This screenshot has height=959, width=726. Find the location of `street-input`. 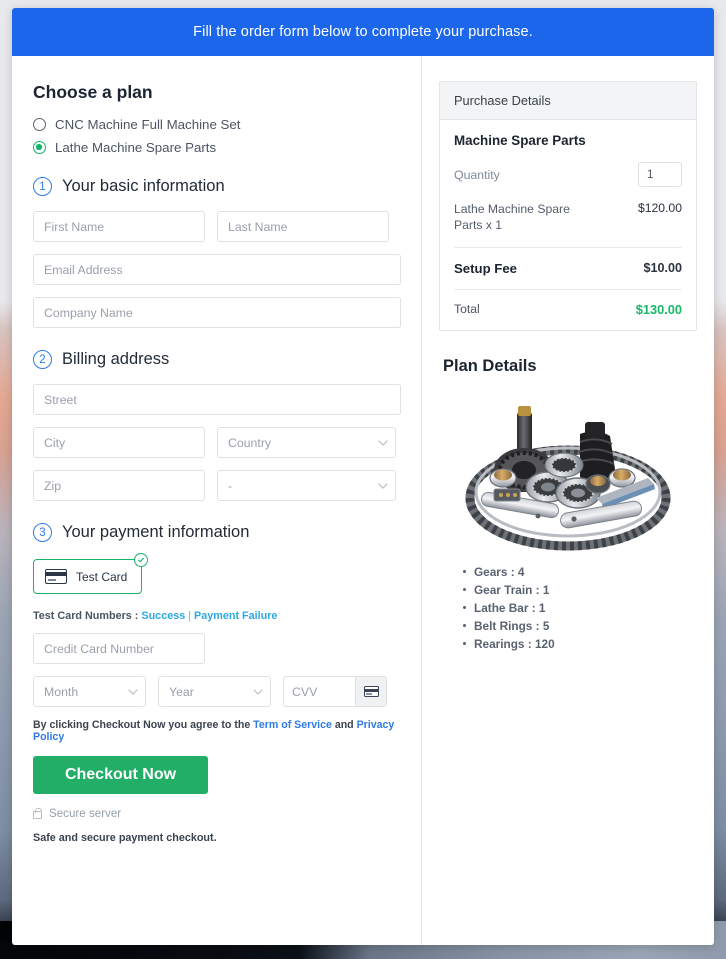

street-input is located at coordinates (217, 399).